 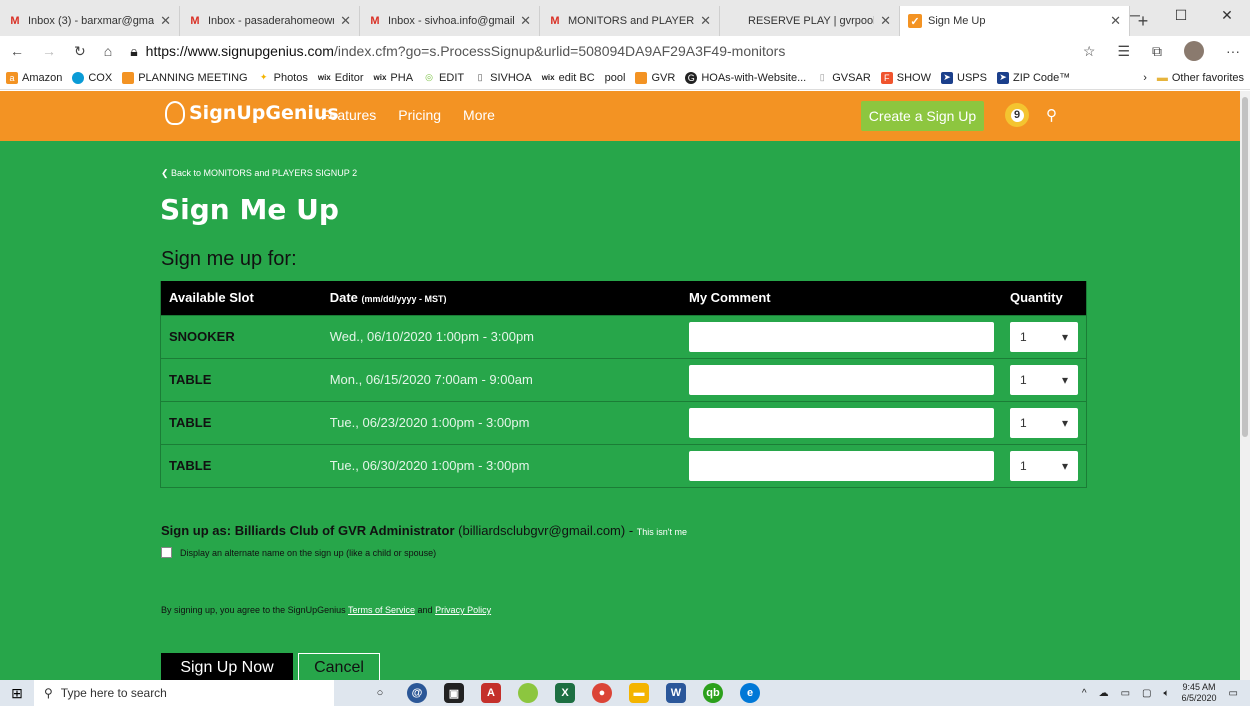 I want to click on photos-icon: ✦, so click(x=263, y=77).